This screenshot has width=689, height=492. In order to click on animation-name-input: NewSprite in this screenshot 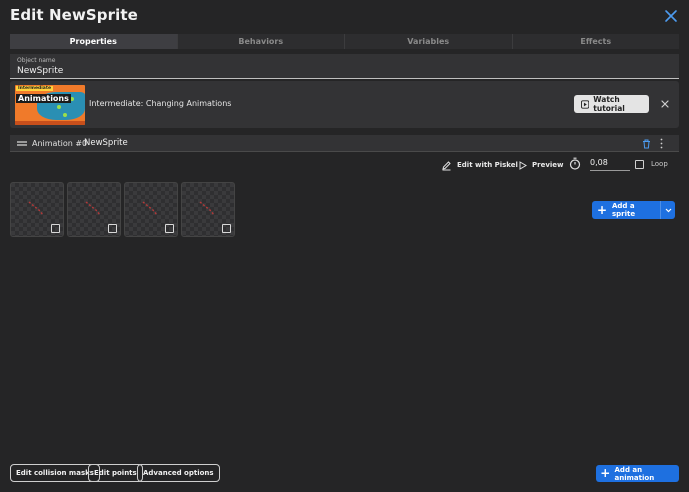, I will do `click(106, 143)`.